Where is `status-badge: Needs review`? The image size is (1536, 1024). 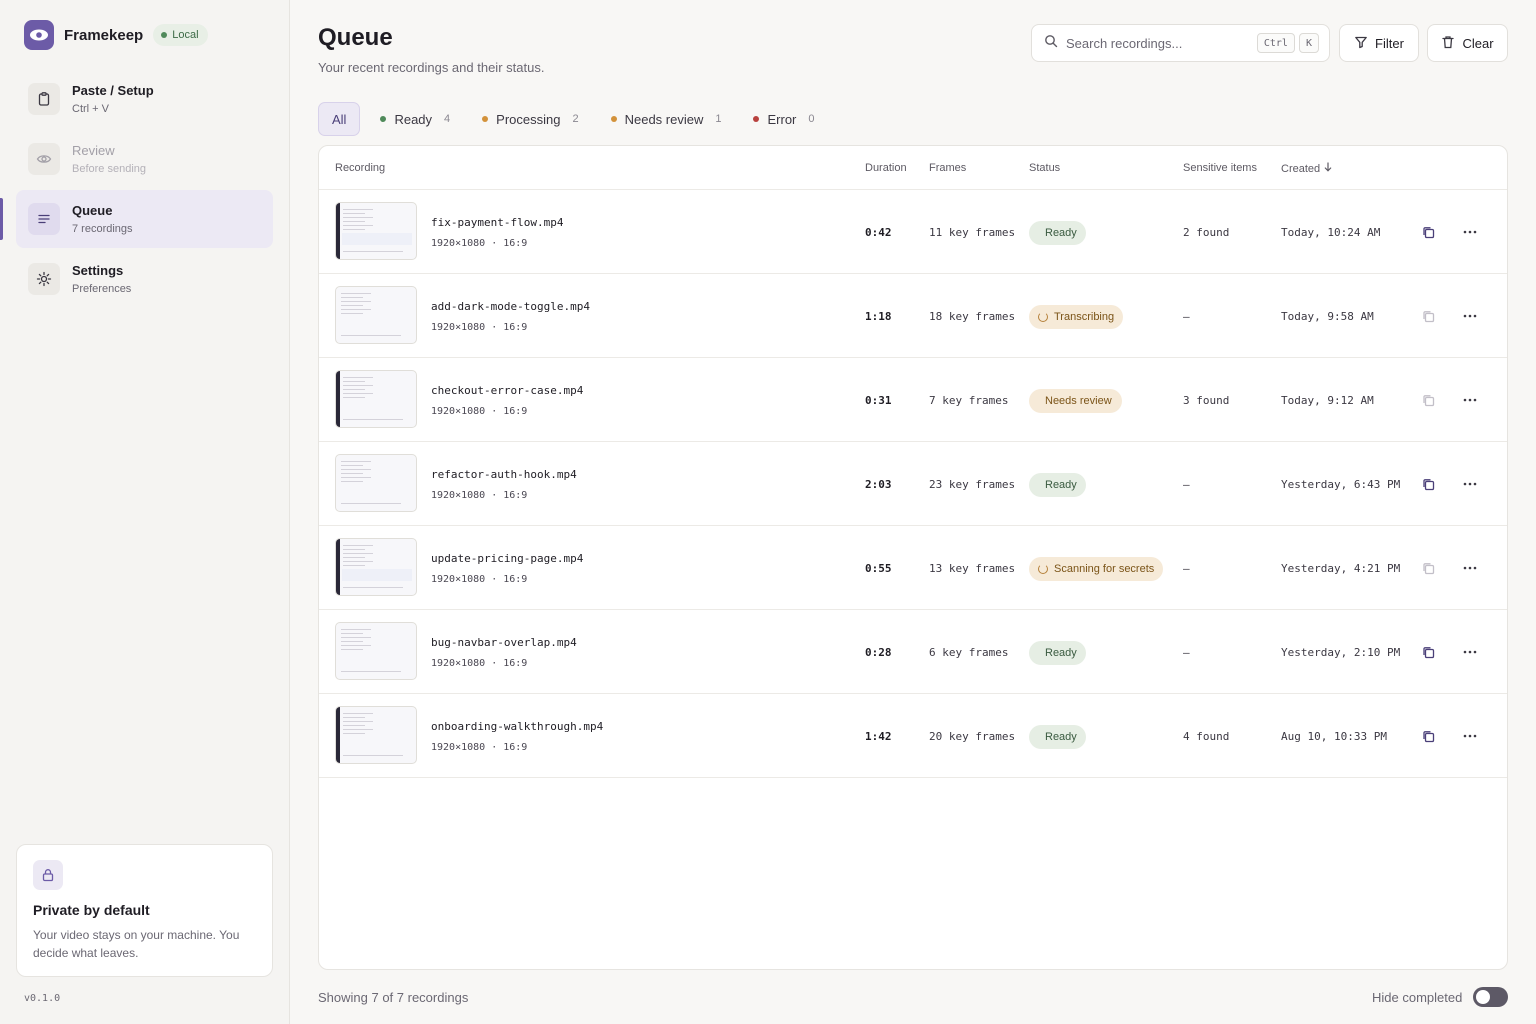 status-badge: Needs review is located at coordinates (1075, 401).